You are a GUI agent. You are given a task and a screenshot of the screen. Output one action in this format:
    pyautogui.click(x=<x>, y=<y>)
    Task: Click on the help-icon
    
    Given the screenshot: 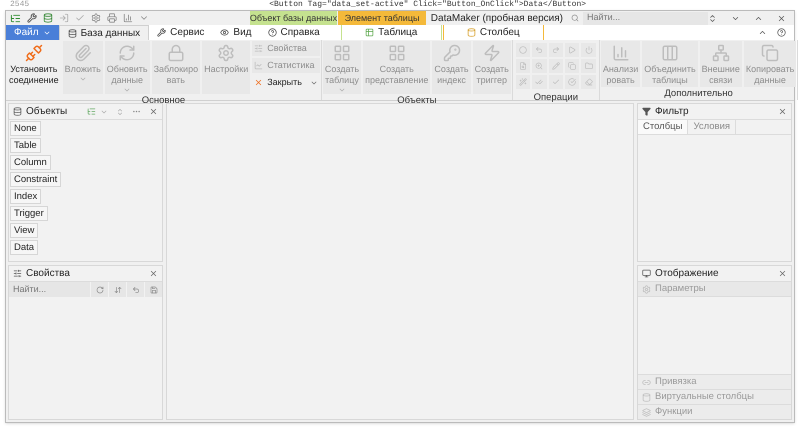 What is the action you would take?
    pyautogui.click(x=781, y=32)
    